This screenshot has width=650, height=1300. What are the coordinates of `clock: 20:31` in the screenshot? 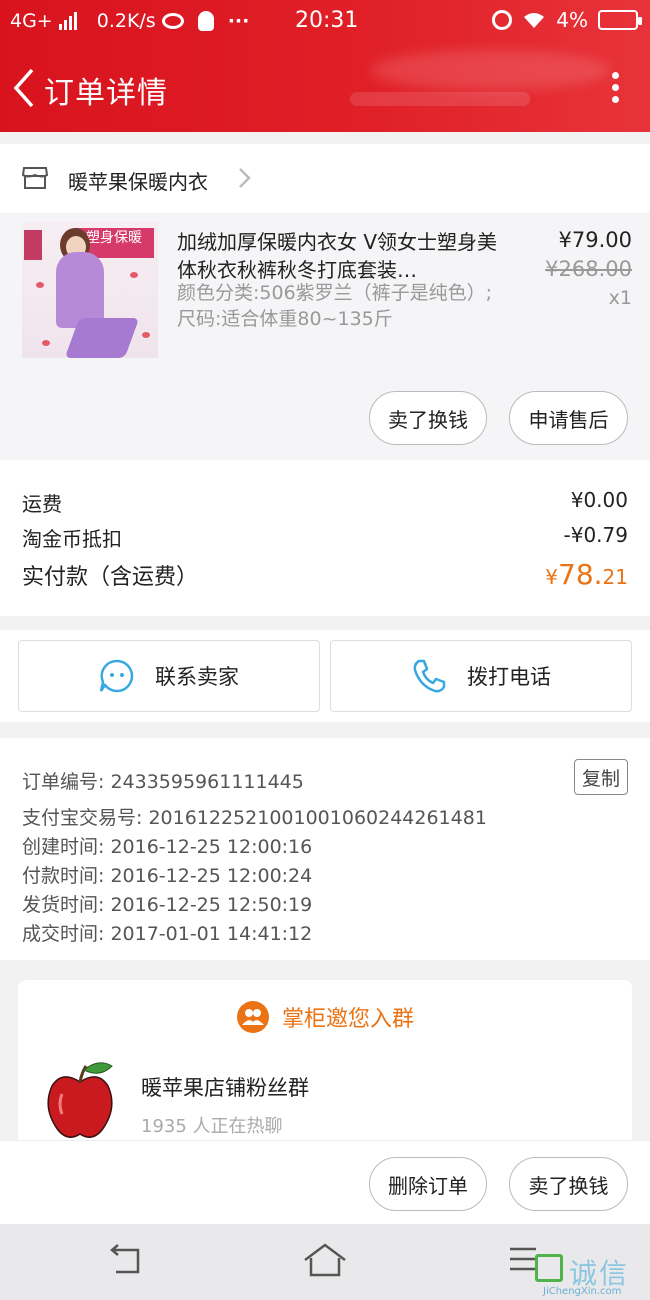 It's located at (327, 20).